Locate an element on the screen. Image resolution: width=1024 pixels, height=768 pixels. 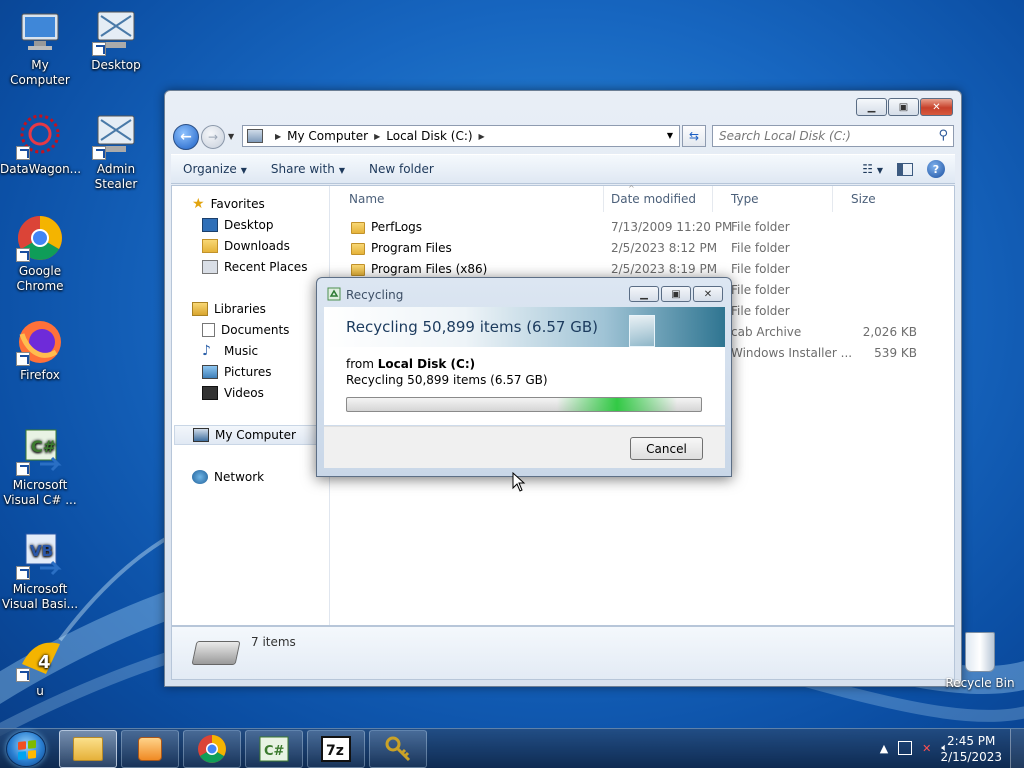
desktop-icon-recycle-bin: Recycle Bin is located at coordinates (980, 661).